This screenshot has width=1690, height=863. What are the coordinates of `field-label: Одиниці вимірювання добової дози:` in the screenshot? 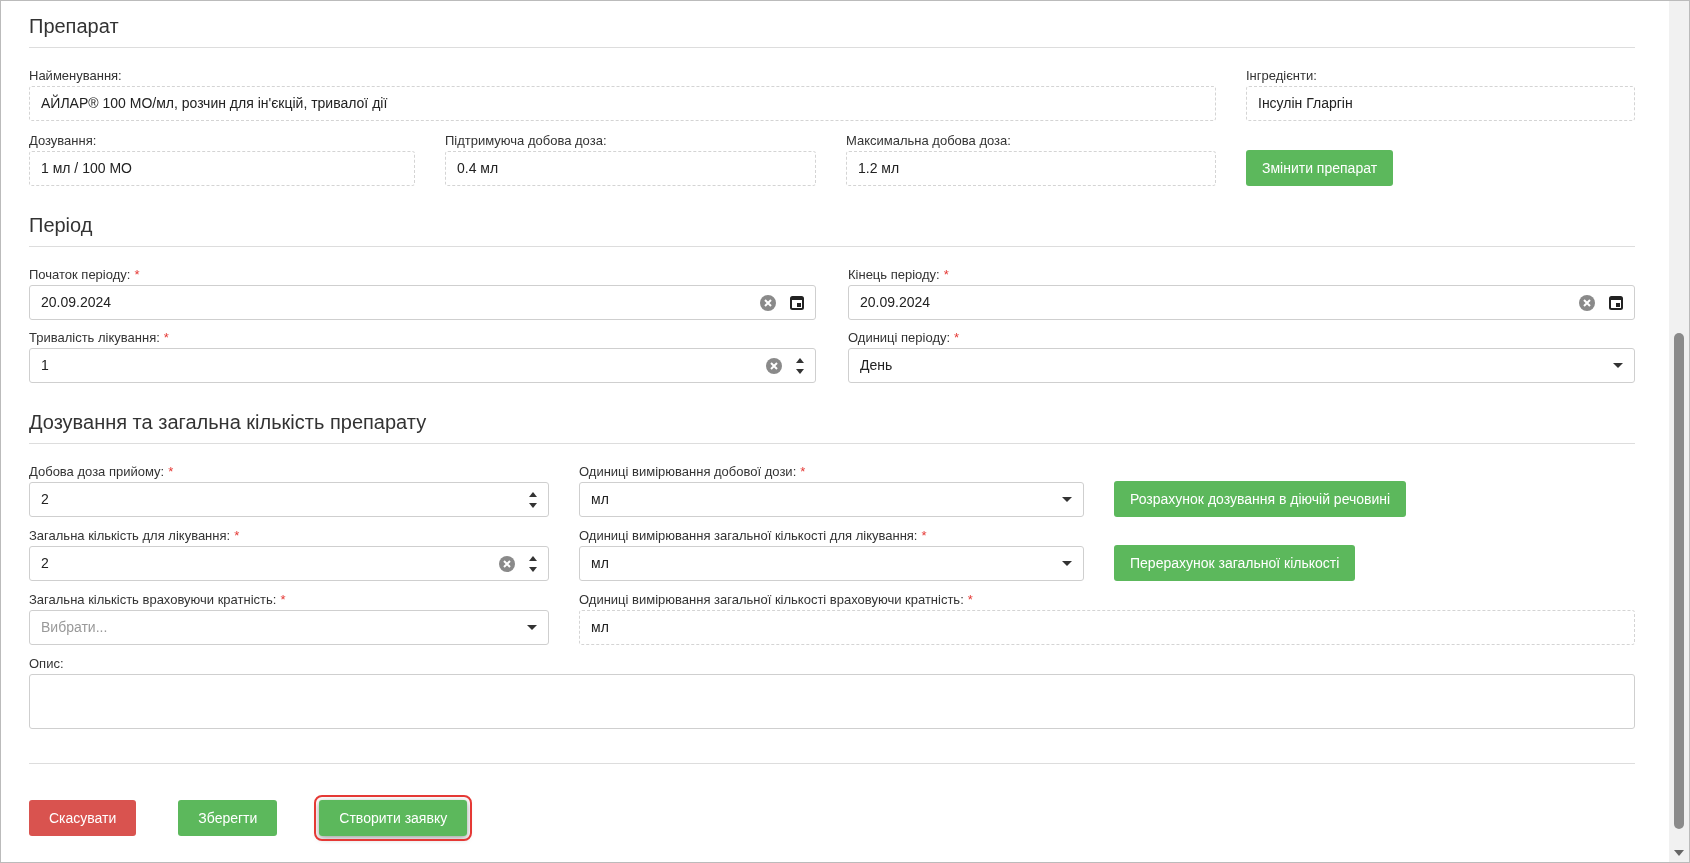 It's located at (688, 472).